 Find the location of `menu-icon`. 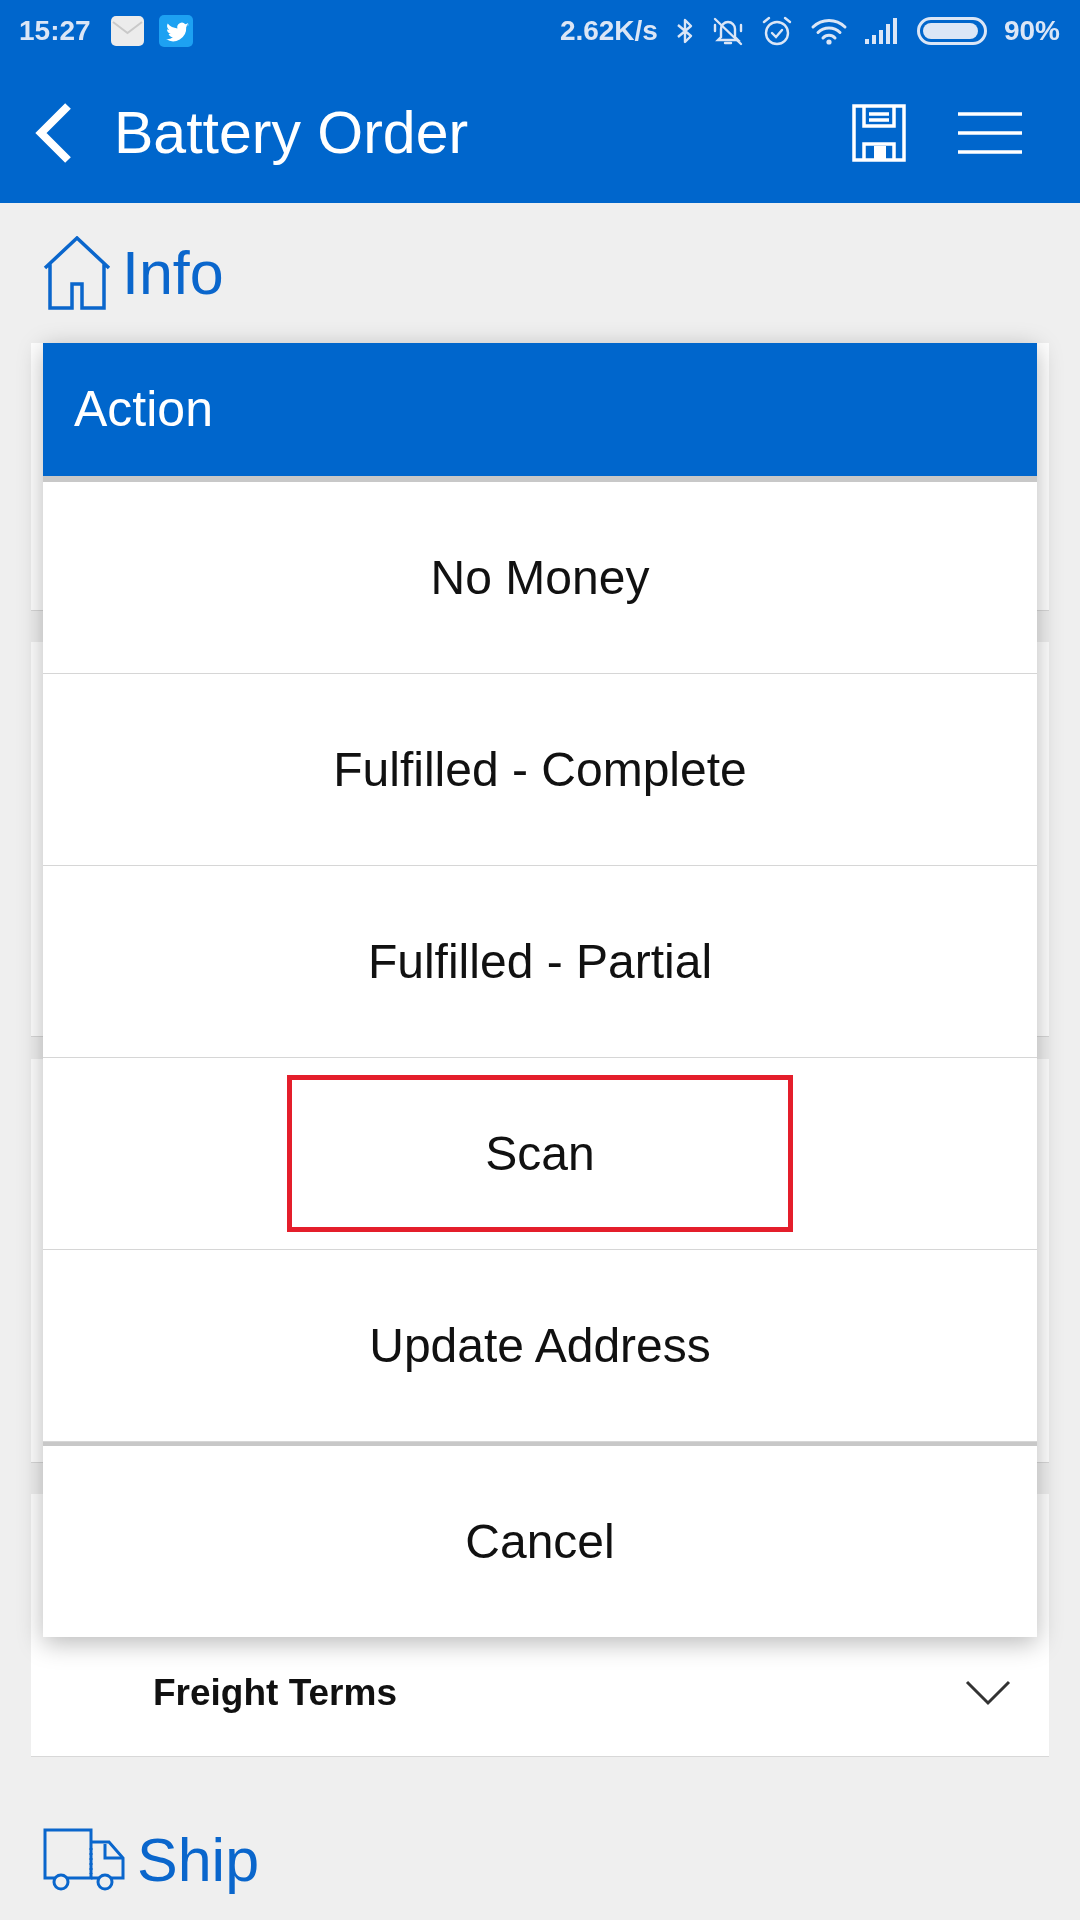

menu-icon is located at coordinates (990, 132).